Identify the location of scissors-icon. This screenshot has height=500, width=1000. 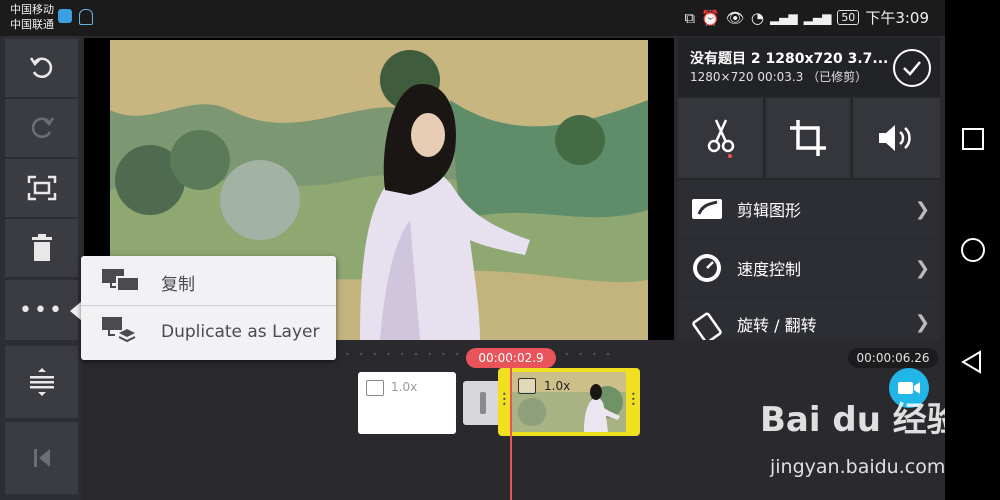
(720, 138).